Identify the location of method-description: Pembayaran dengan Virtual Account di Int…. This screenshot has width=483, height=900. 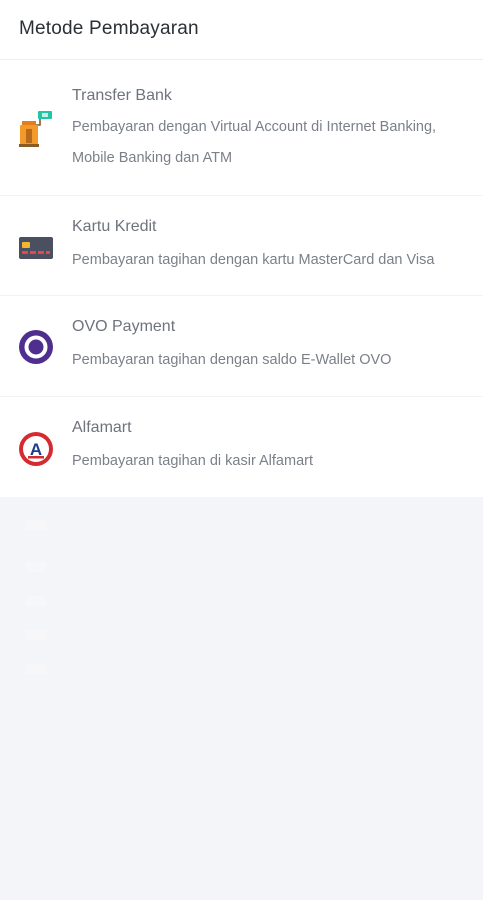
(254, 142).